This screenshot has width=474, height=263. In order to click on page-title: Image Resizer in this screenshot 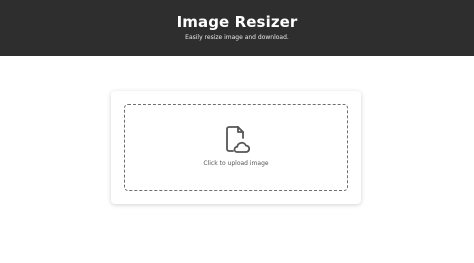, I will do `click(237, 22)`.